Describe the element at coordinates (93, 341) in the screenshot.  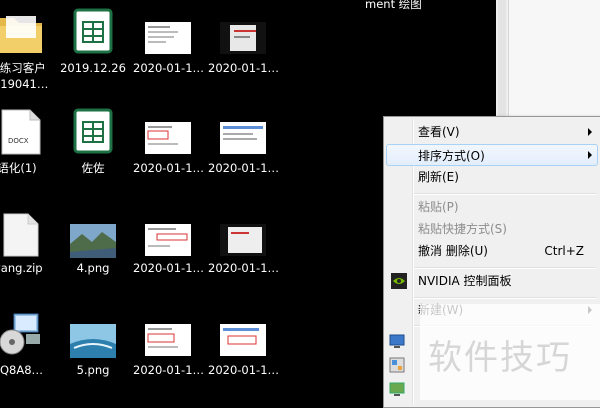
I see `water-photo-icon` at that location.